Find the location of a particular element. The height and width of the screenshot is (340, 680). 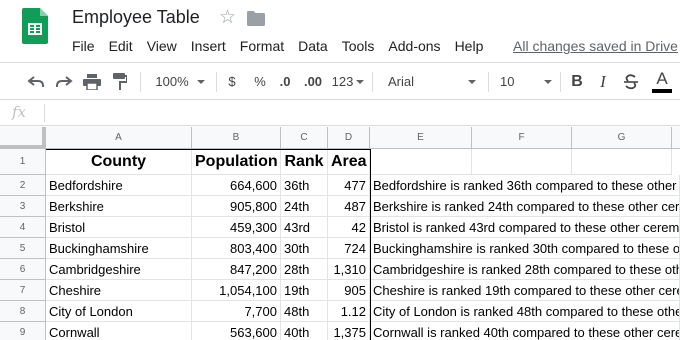

percent-format-button: % is located at coordinates (260, 81).